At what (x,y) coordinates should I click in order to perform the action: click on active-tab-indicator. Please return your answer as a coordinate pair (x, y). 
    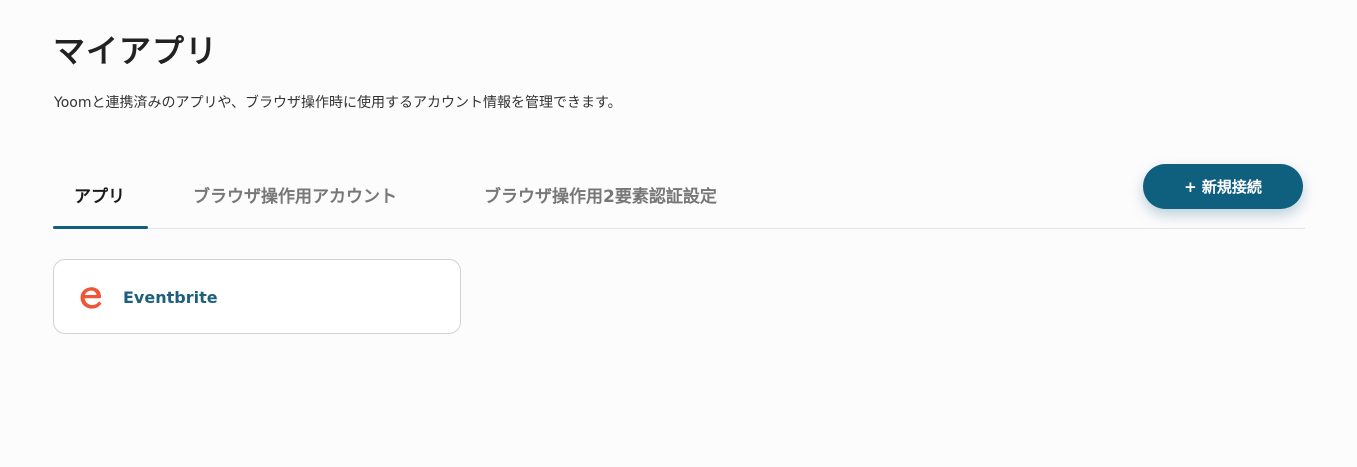
    Looking at the image, I should click on (100, 227).